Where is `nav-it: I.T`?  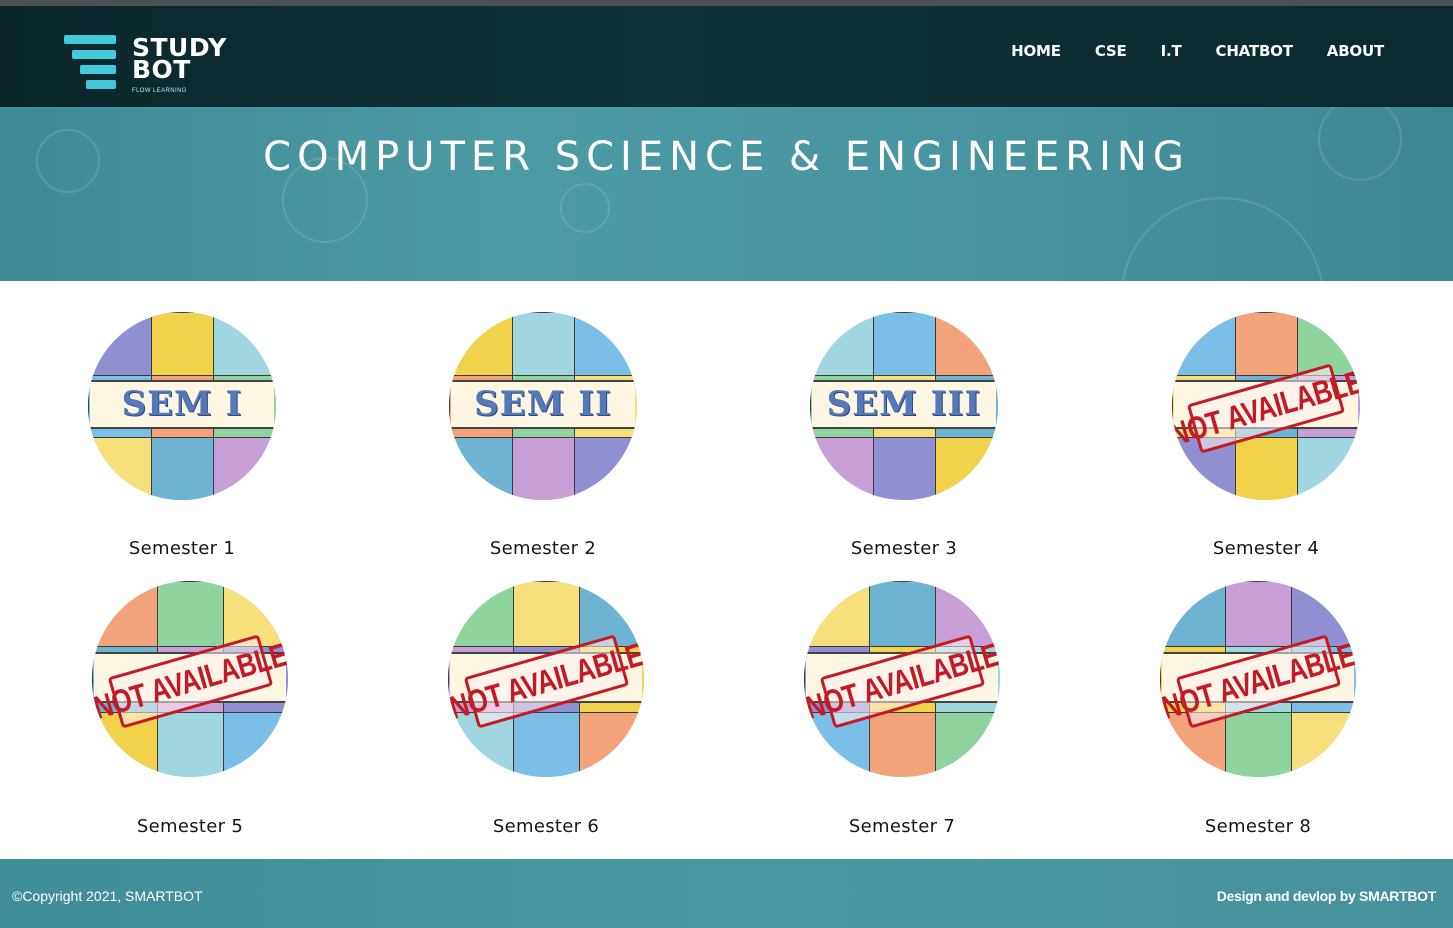
nav-it: I.T is located at coordinates (1171, 51).